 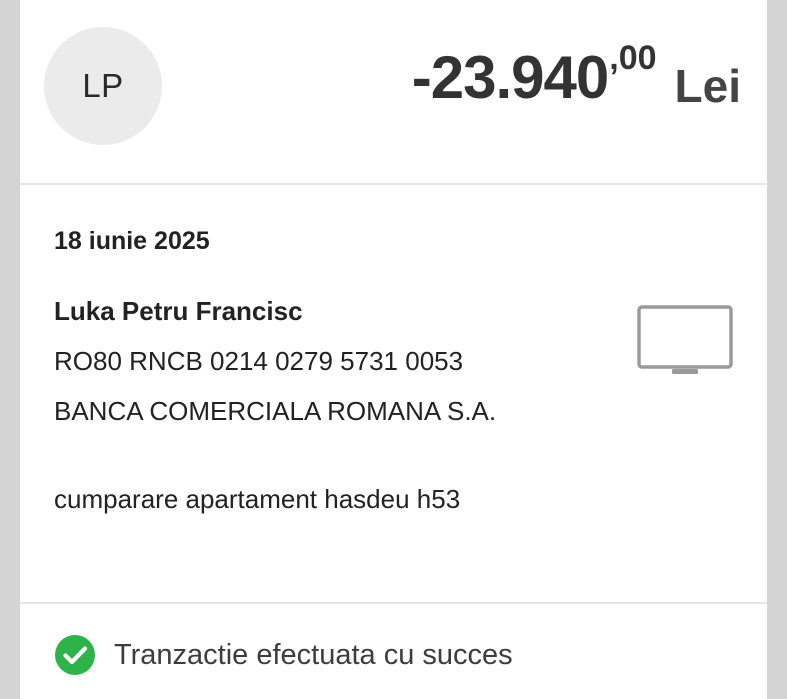 I want to click on avatar: LP, so click(x=103, y=86).